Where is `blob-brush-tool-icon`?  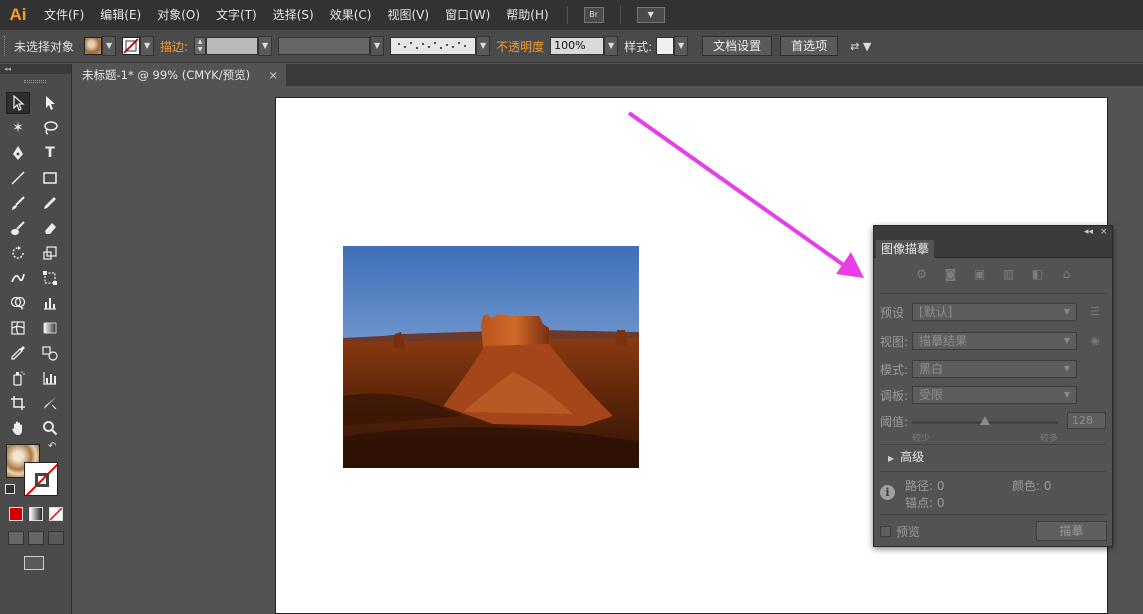 blob-brush-tool-icon is located at coordinates (18, 228).